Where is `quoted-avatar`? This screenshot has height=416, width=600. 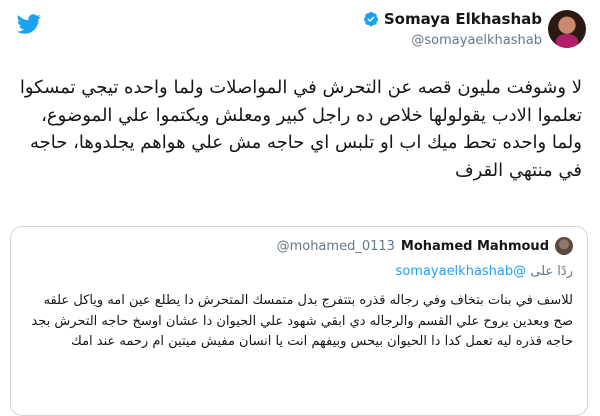
quoted-avatar is located at coordinates (564, 246).